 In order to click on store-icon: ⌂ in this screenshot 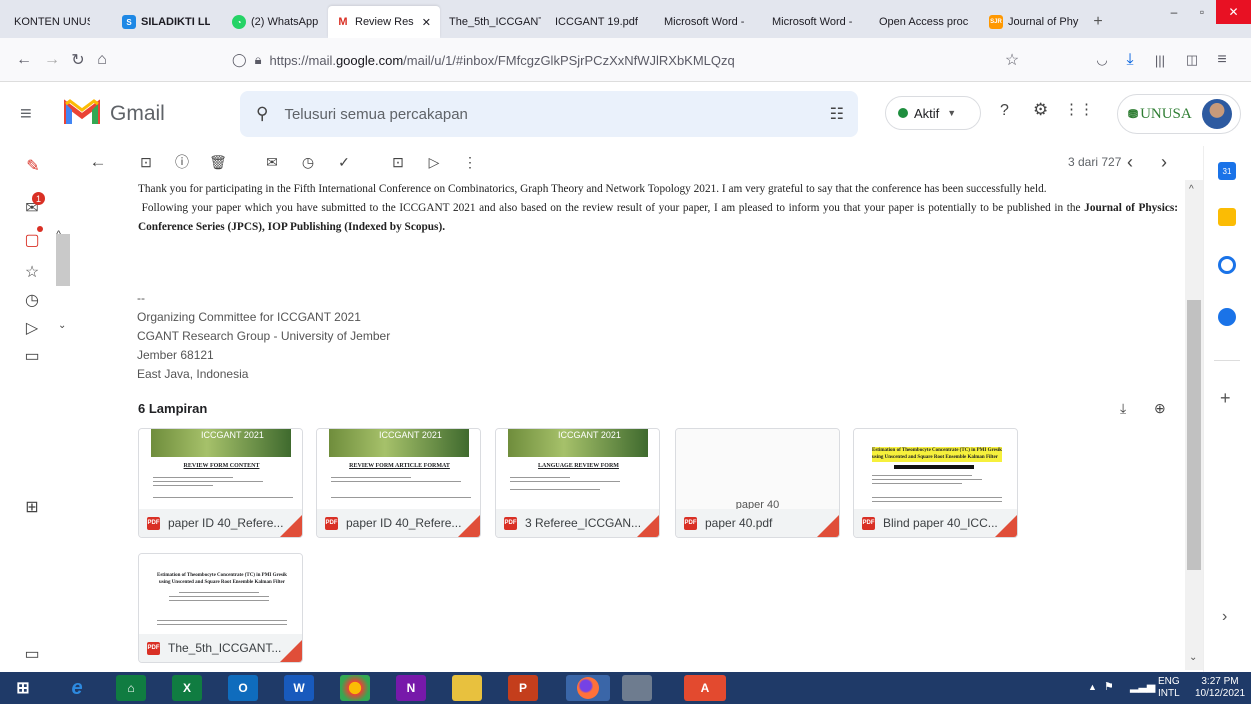, I will do `click(131, 688)`.